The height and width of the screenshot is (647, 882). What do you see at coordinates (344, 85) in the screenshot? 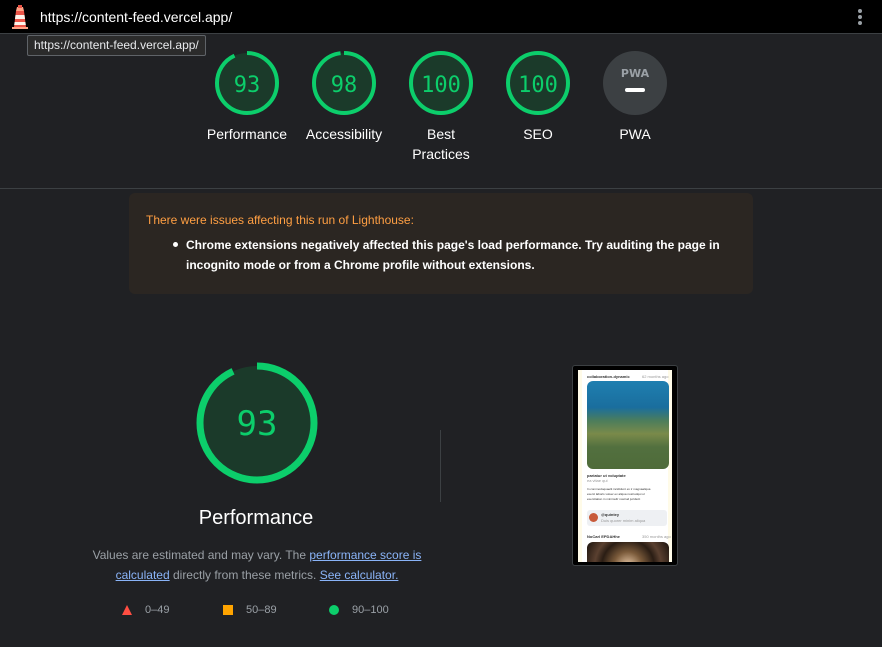
I see `gauge-score: 98` at bounding box center [344, 85].